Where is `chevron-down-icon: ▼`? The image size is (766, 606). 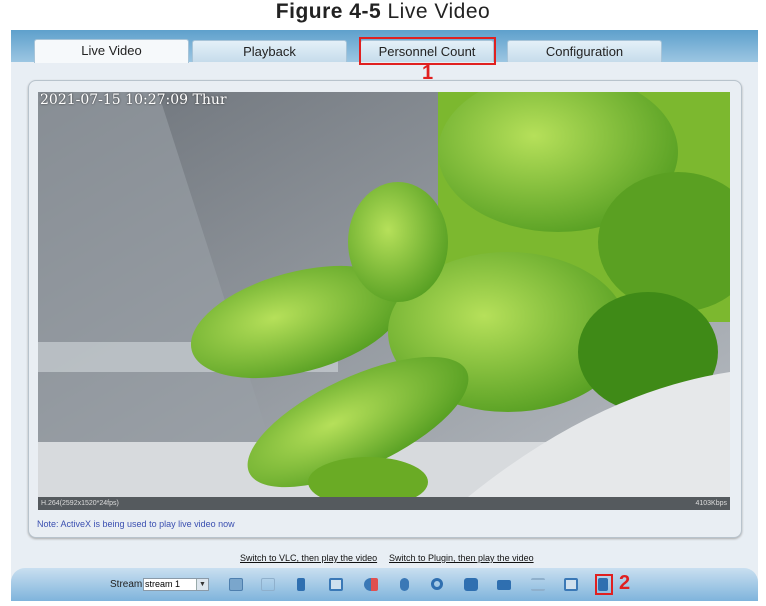 chevron-down-icon: ▼ is located at coordinates (202, 584).